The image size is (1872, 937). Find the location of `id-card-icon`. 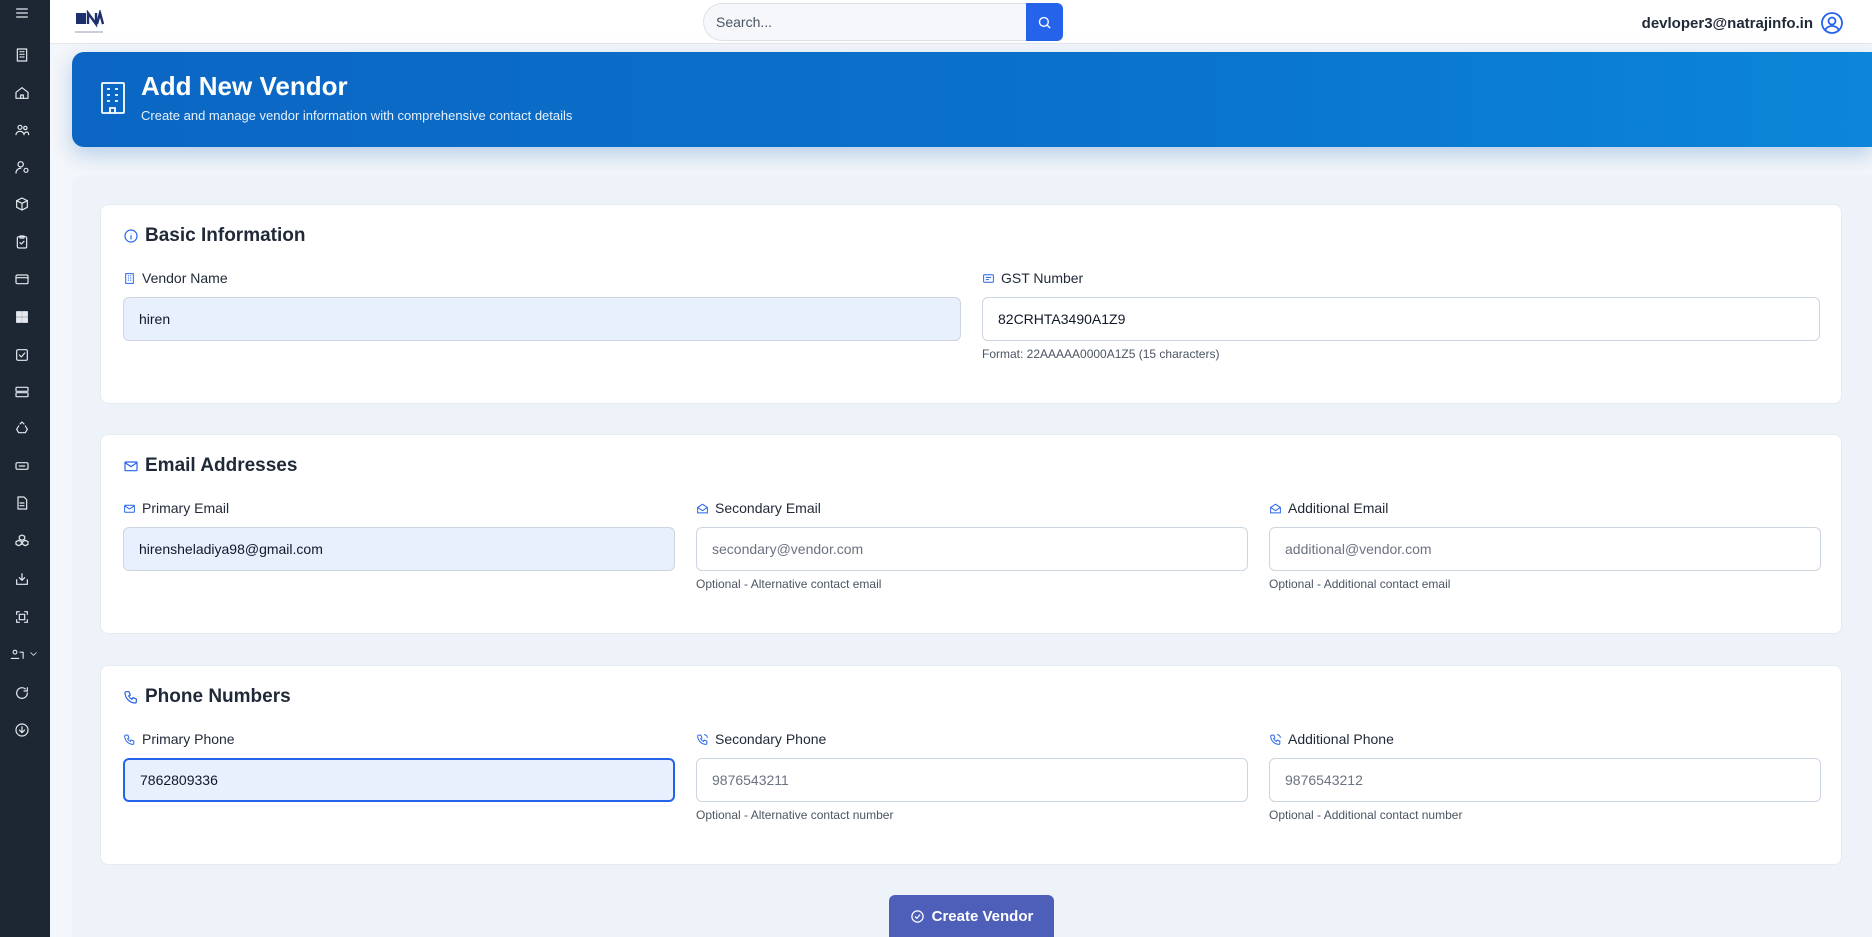

id-card-icon is located at coordinates (988, 278).